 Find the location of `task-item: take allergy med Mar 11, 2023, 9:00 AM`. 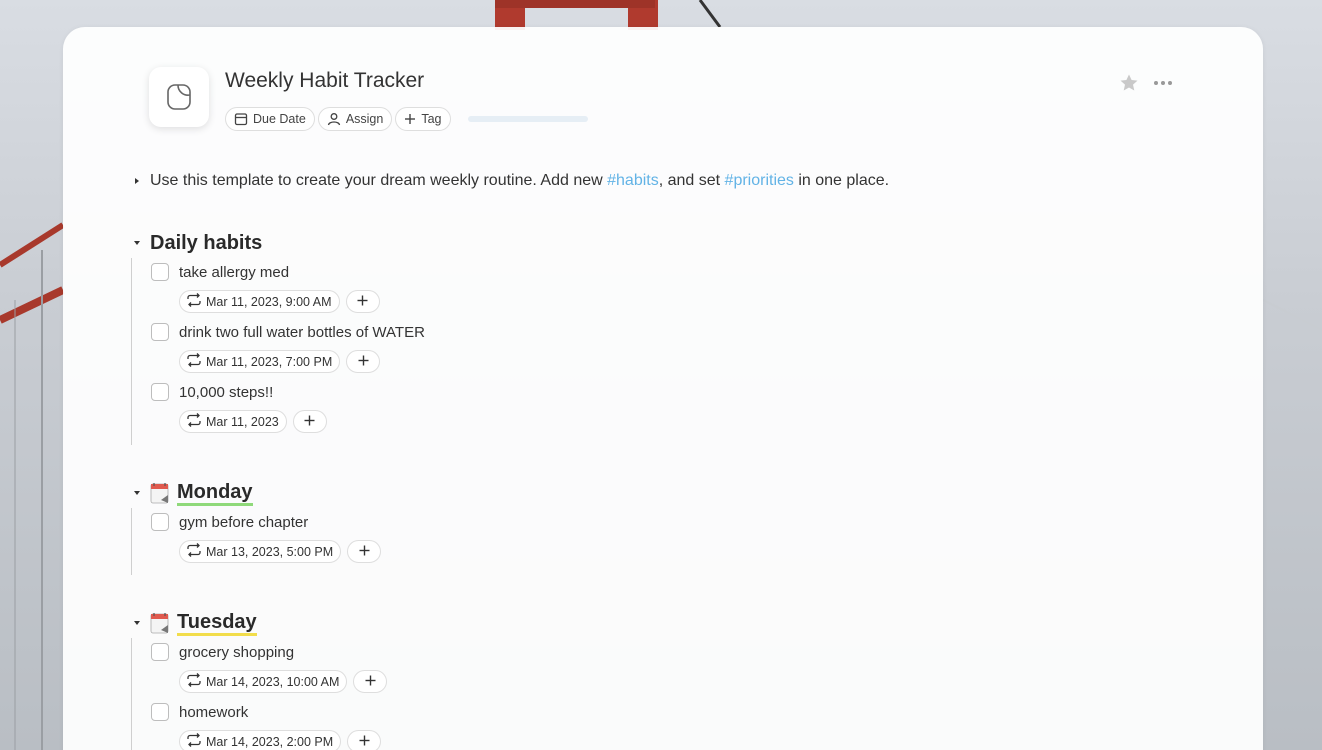

task-item: take allergy med Mar 11, 2023, 9:00 AM is located at coordinates (677, 287).